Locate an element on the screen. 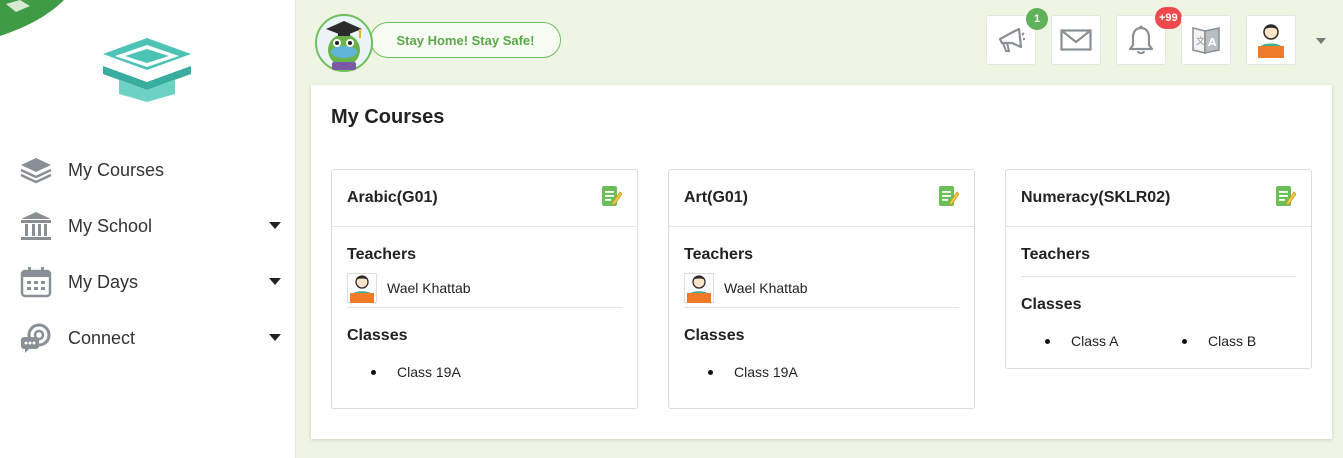 Image resolution: width=1343 pixels, height=458 pixels. svg-text: 文 is located at coordinates (1200, 41).